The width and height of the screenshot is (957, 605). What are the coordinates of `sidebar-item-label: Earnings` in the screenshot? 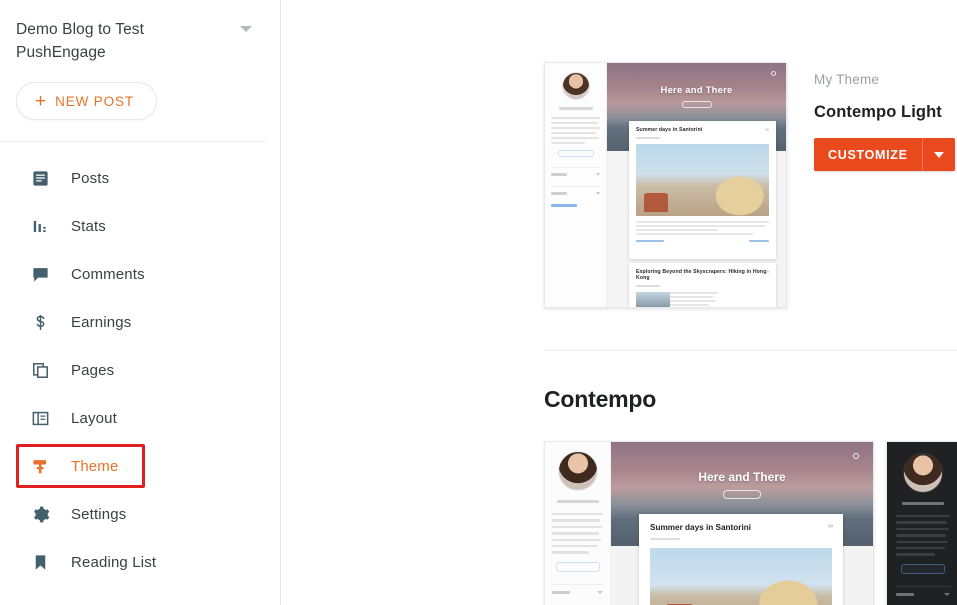 It's located at (101, 322).